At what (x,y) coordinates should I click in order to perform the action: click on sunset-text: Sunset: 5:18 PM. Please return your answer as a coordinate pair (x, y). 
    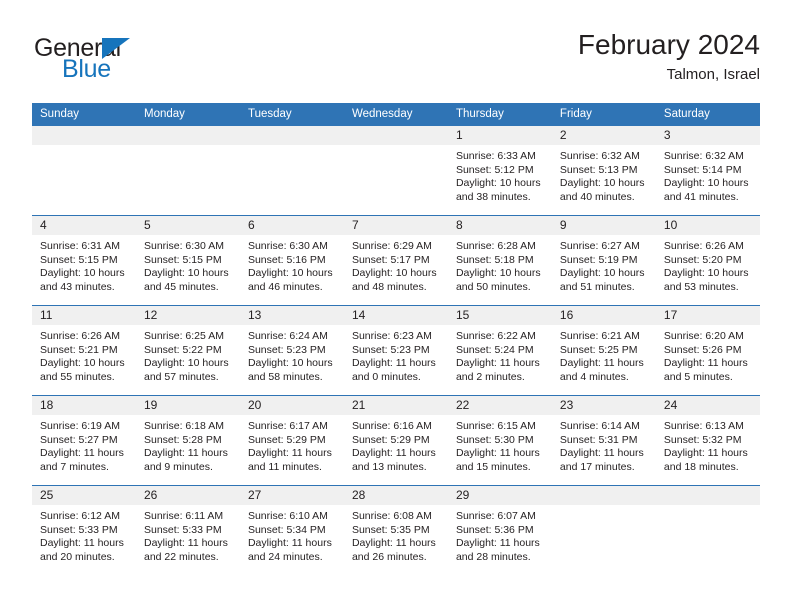
    Looking at the image, I should click on (494, 259).